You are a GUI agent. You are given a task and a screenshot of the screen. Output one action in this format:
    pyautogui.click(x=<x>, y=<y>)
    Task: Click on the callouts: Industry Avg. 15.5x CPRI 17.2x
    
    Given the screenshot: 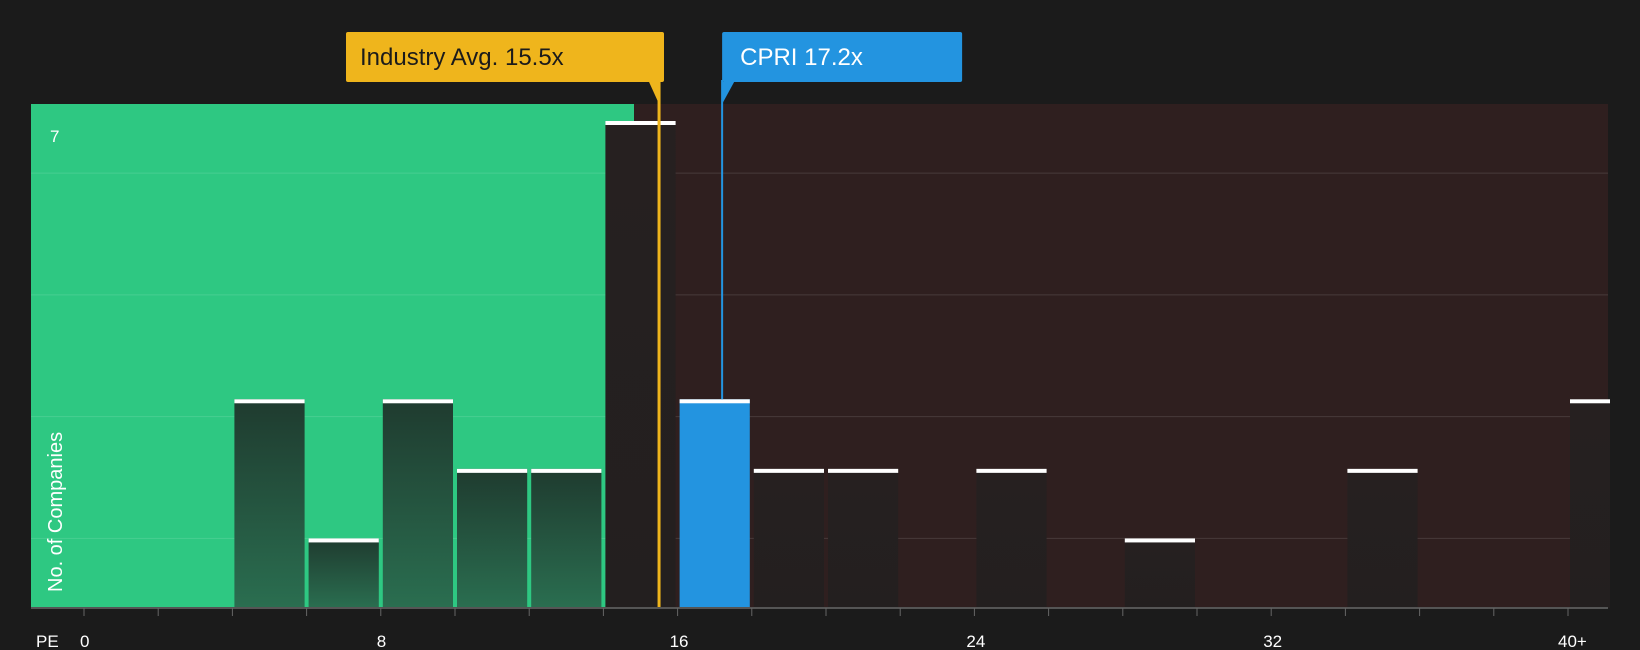 What is the action you would take?
    pyautogui.click(x=654, y=68)
    